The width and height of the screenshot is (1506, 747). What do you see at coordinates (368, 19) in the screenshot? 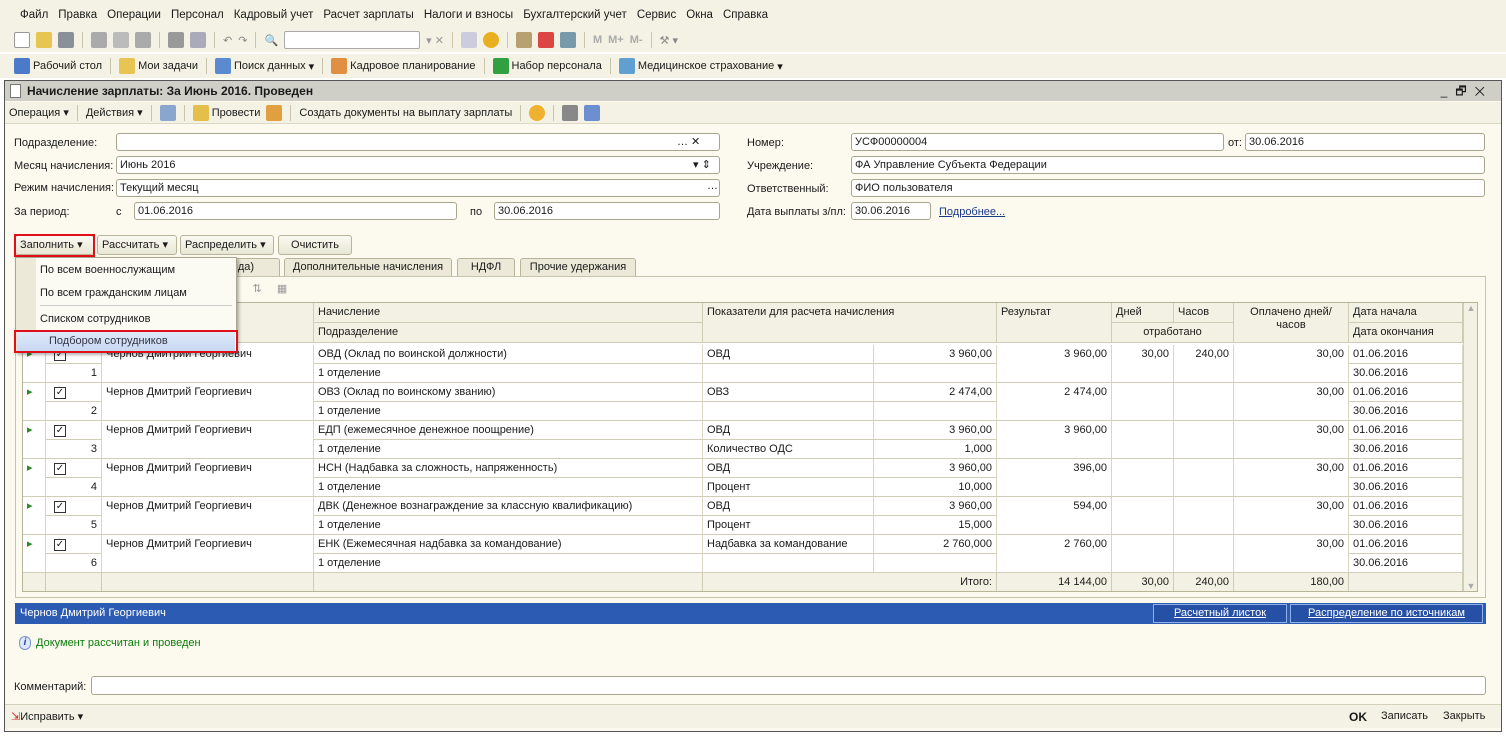
I see `menu-item-5: Расчет зарплаты` at bounding box center [368, 19].